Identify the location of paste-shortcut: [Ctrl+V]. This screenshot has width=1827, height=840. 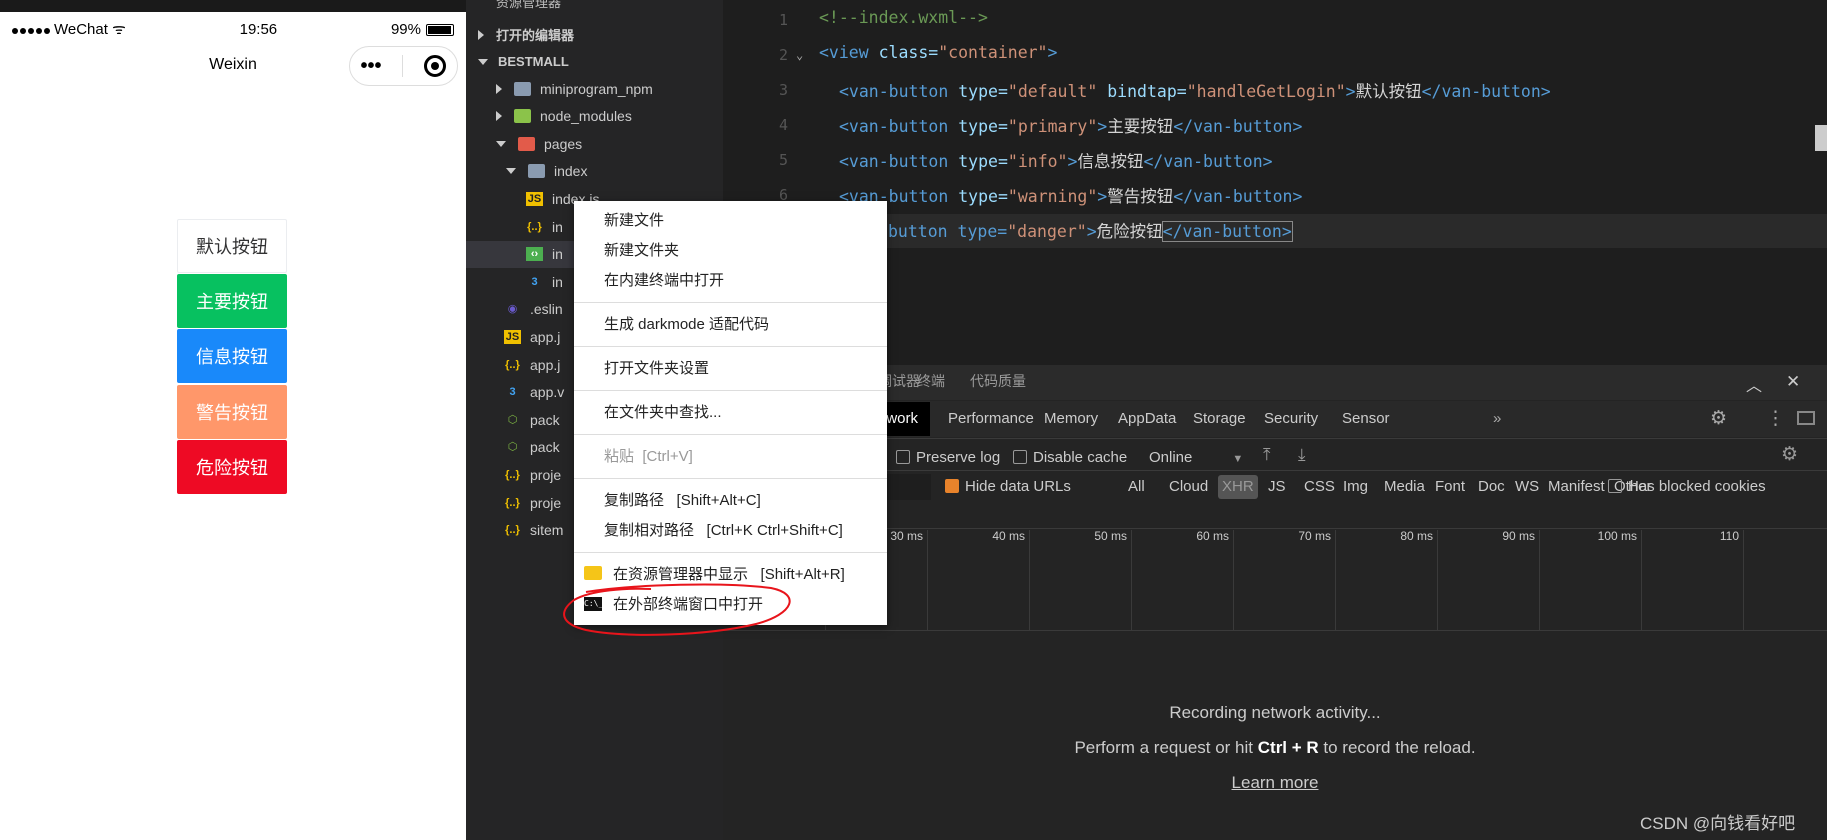
(667, 456).